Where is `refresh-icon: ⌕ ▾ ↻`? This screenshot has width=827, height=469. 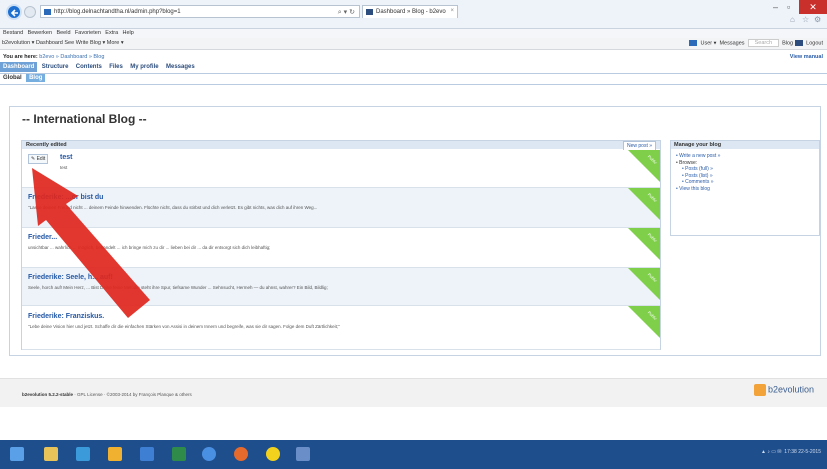 refresh-icon: ⌕ ▾ ↻ is located at coordinates (346, 12).